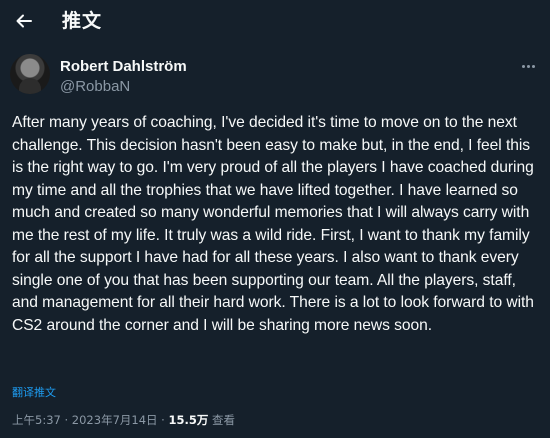  What do you see at coordinates (30, 74) in the screenshot?
I see `avatar` at bounding box center [30, 74].